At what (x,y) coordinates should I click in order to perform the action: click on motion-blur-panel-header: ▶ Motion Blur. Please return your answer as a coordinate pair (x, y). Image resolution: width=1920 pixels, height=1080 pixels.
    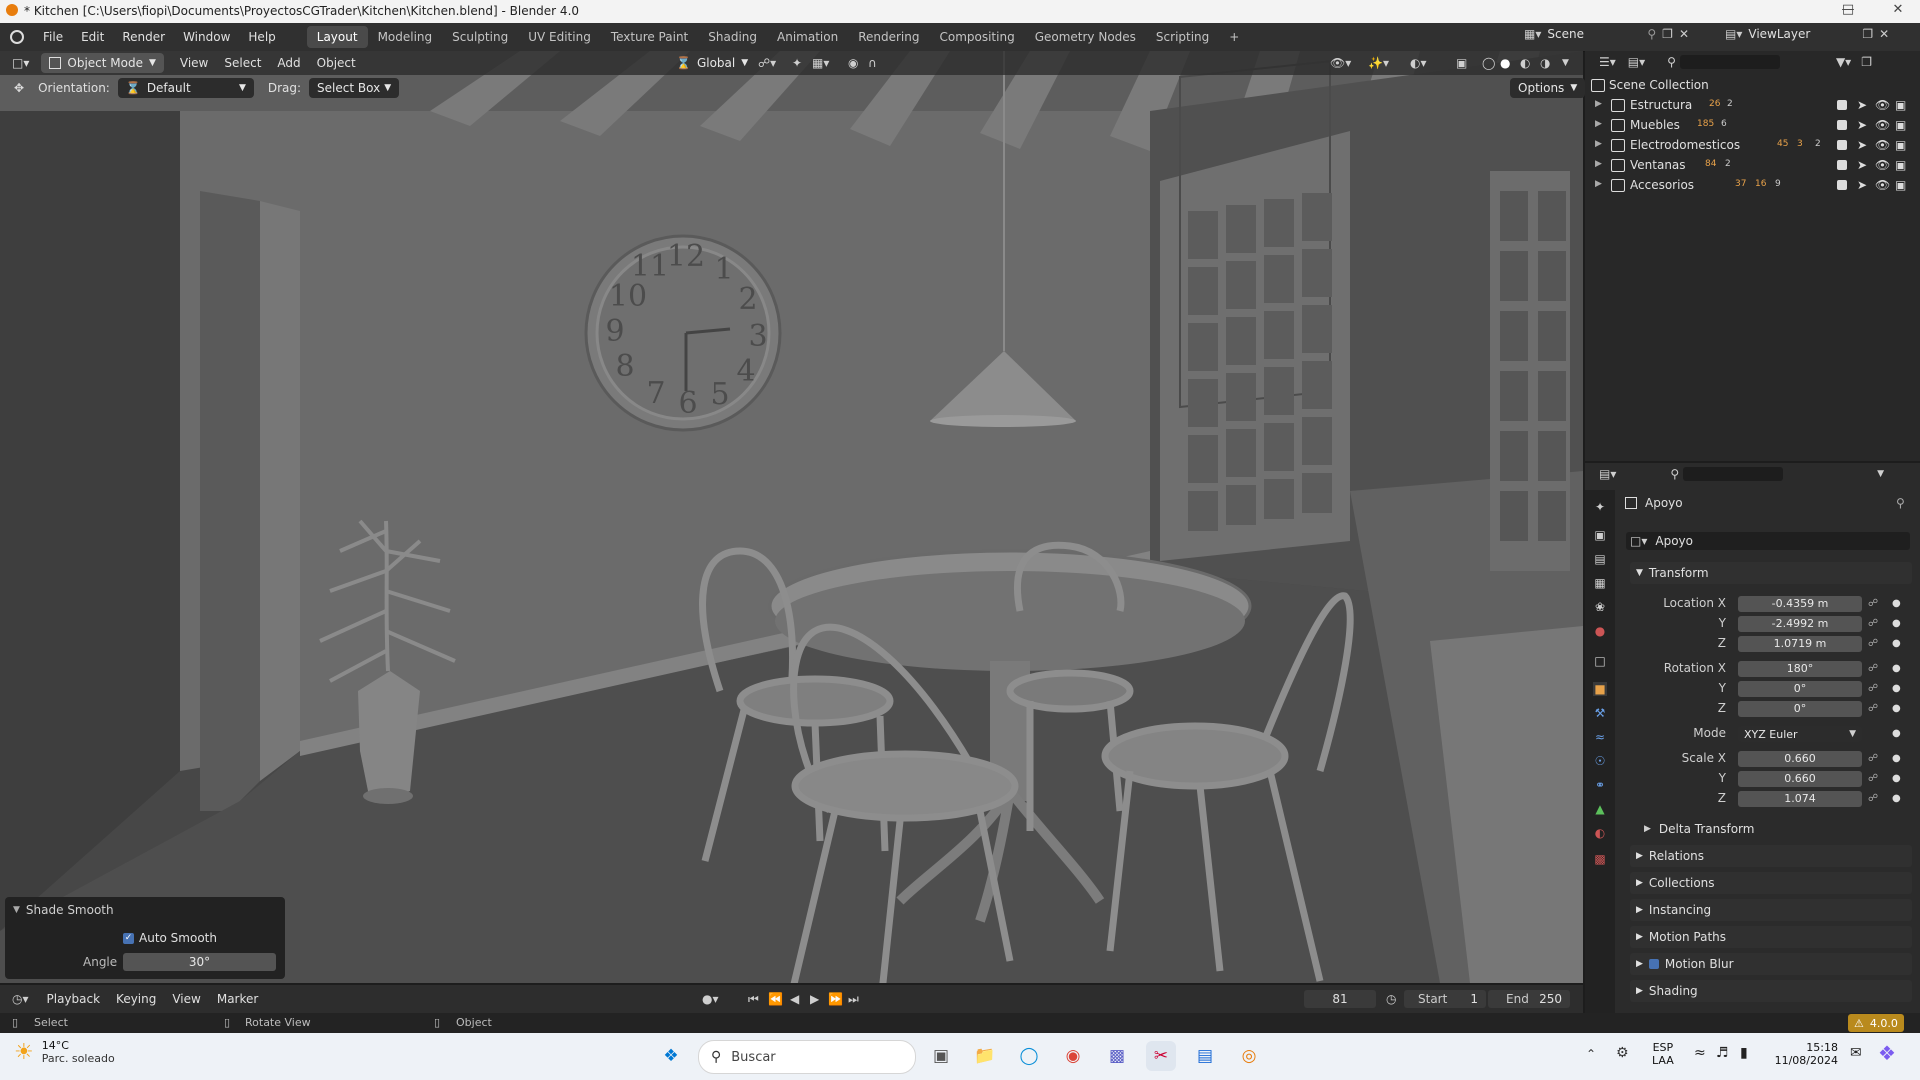
    Looking at the image, I should click on (1771, 964).